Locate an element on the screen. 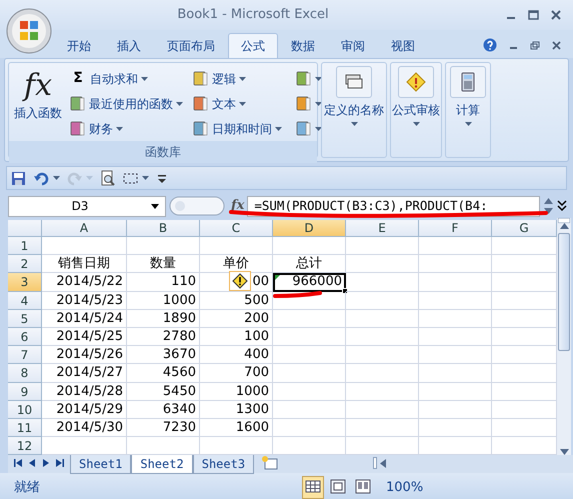 The width and height of the screenshot is (573, 499). last-sheet-icon is located at coordinates (60, 463).